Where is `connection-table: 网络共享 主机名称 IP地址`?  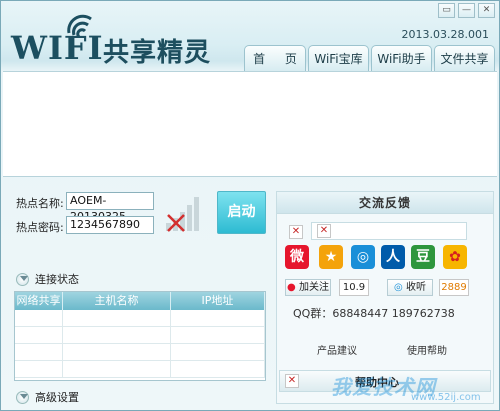 connection-table: 网络共享 主机名称 IP地址 is located at coordinates (140, 336).